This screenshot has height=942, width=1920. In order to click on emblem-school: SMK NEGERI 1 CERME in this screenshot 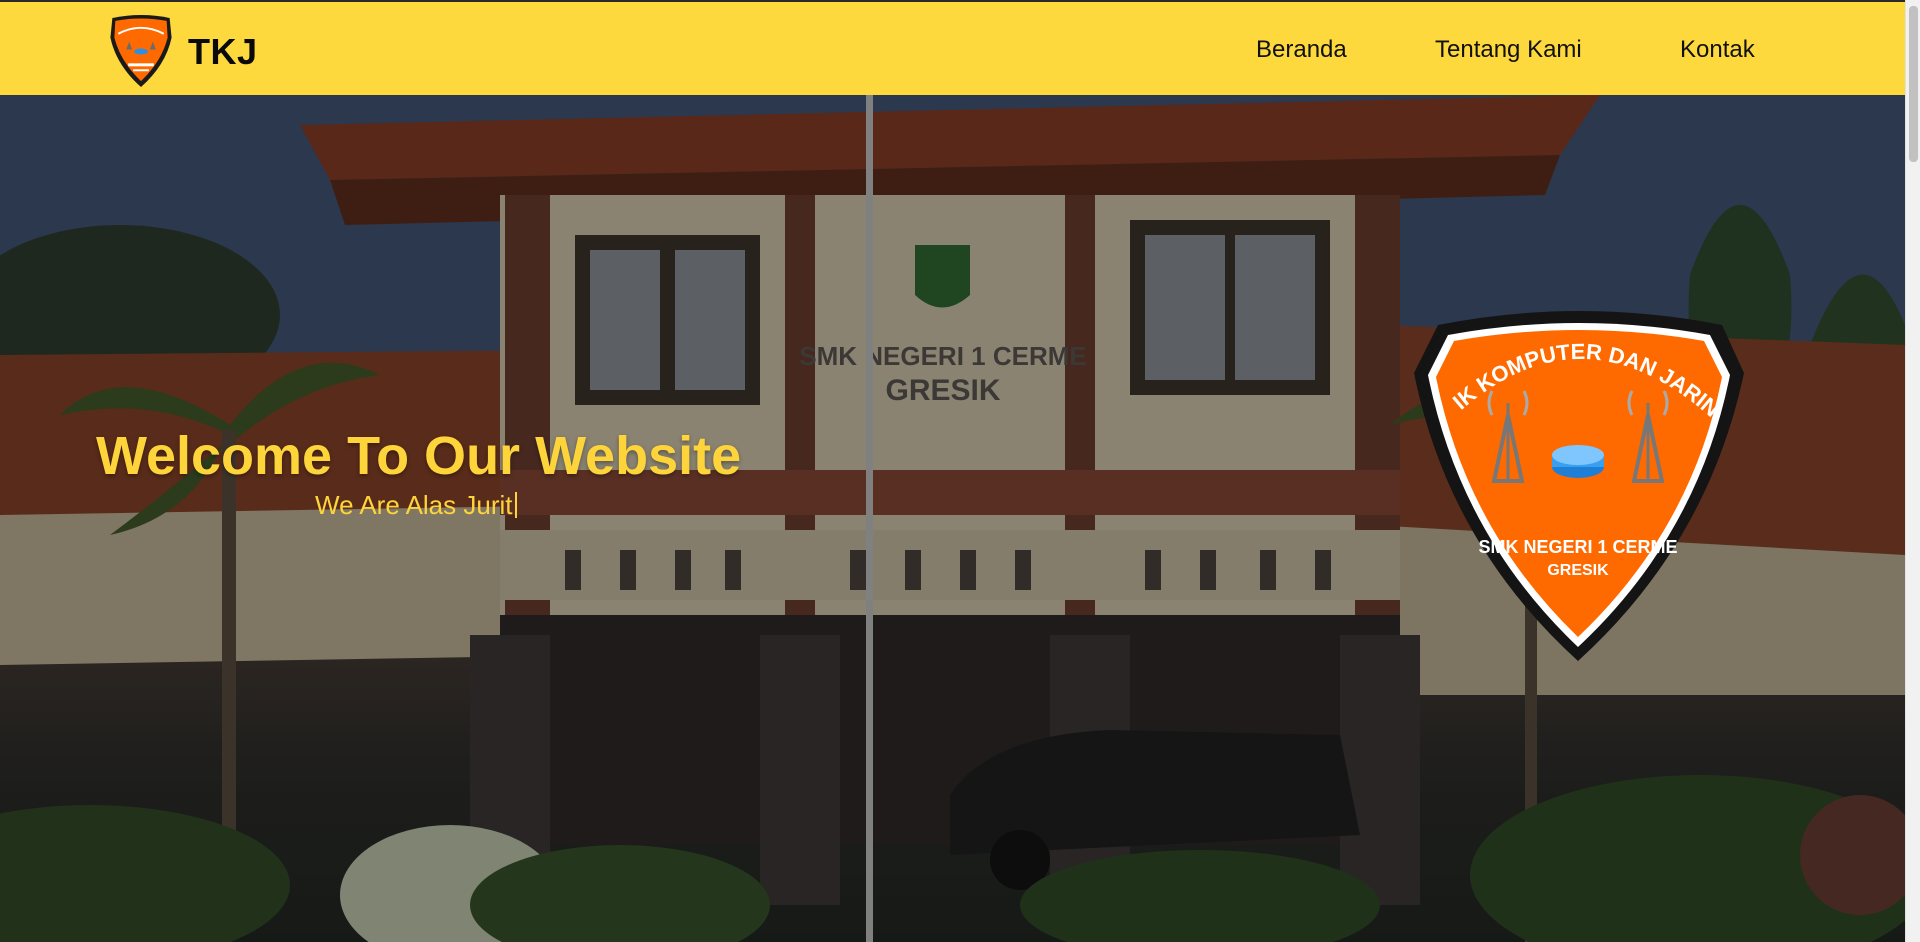, I will do `click(1577, 547)`.